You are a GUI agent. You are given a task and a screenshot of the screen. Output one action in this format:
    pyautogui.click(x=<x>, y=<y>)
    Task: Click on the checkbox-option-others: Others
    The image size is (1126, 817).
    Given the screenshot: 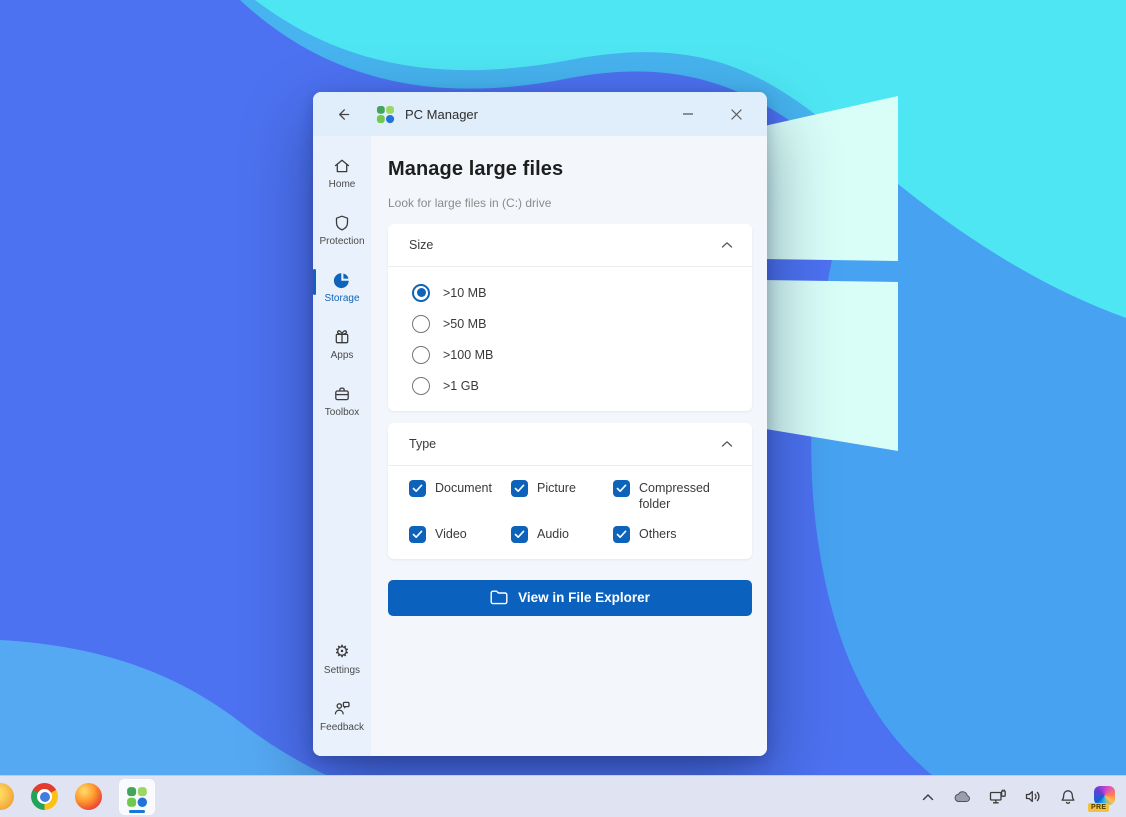 What is the action you would take?
    pyautogui.click(x=675, y=534)
    